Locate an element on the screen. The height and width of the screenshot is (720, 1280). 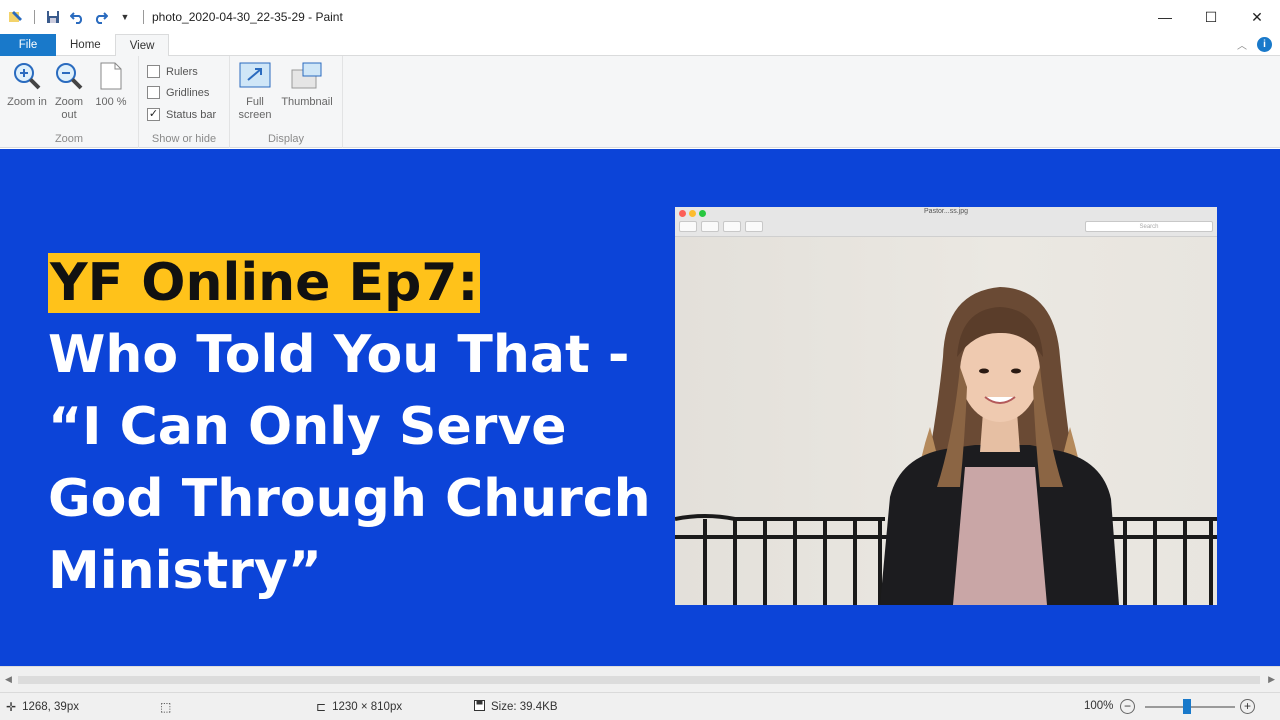
zoom-in-label: Zoom in is located at coordinates (27, 102).